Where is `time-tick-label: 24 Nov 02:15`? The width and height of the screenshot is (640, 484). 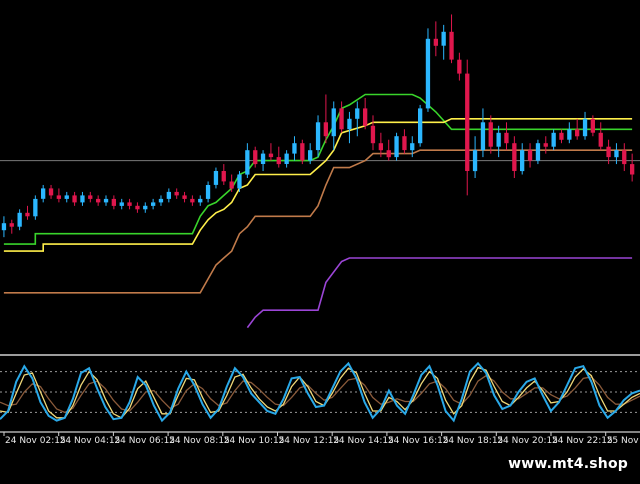
time-tick-label: 24 Nov 02:15 is located at coordinates (35, 441).